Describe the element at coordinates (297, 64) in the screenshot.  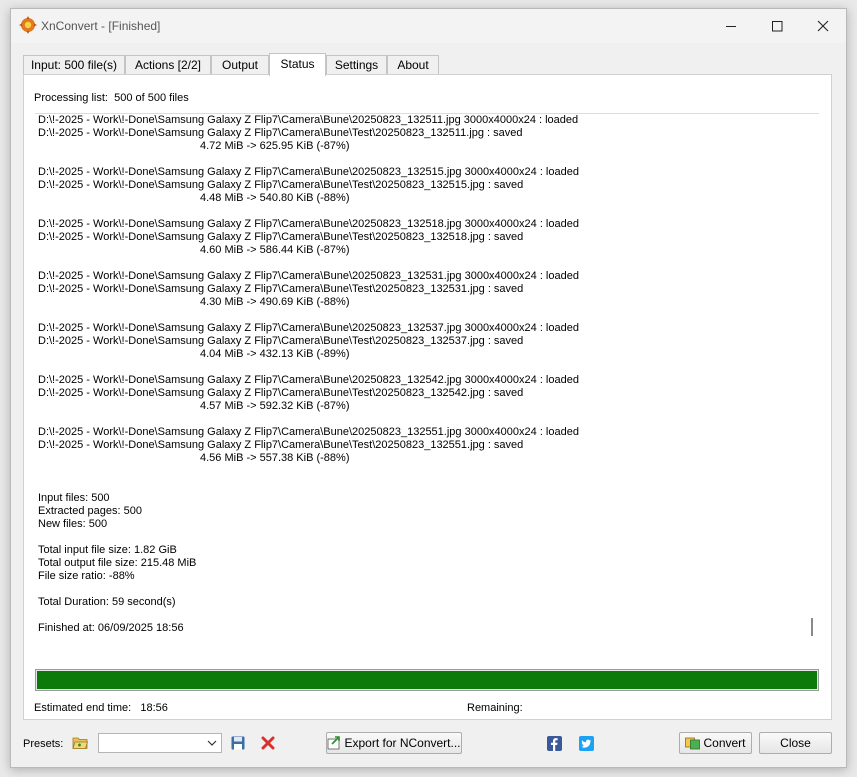
I see `tab-status: Status` at that location.